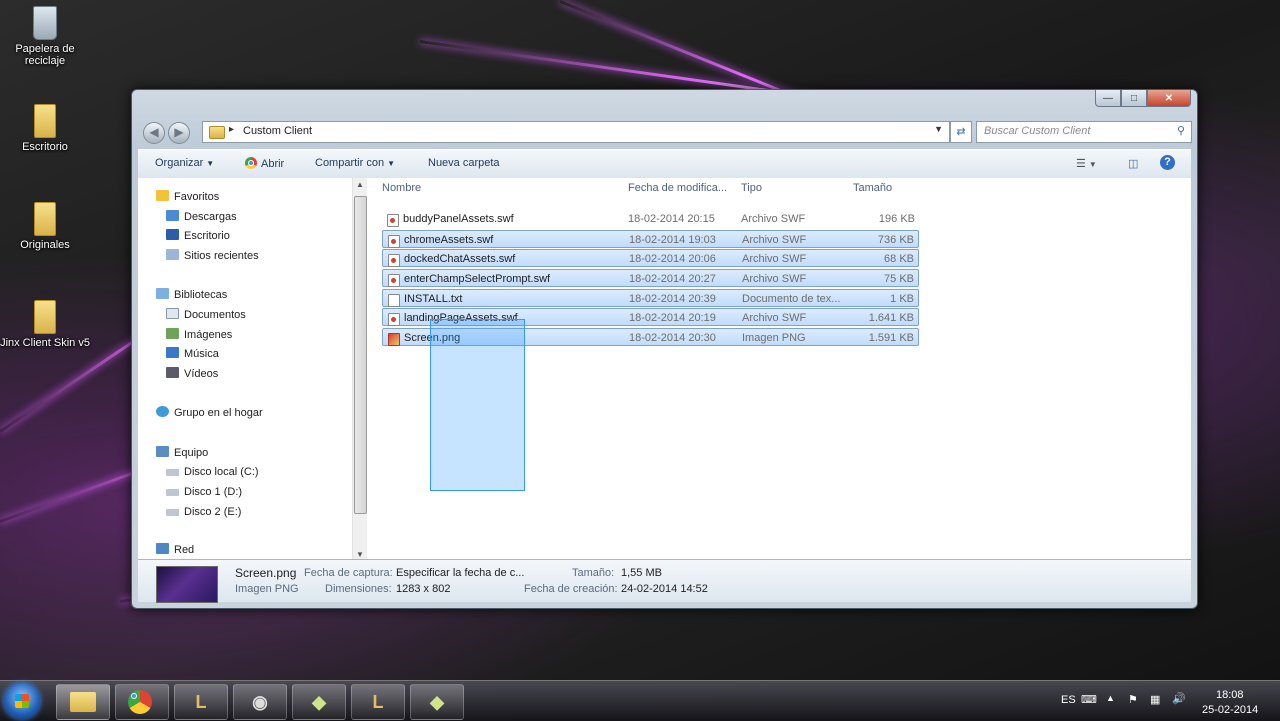 The image size is (1280, 721). I want to click on open-button: Abrir, so click(264, 163).